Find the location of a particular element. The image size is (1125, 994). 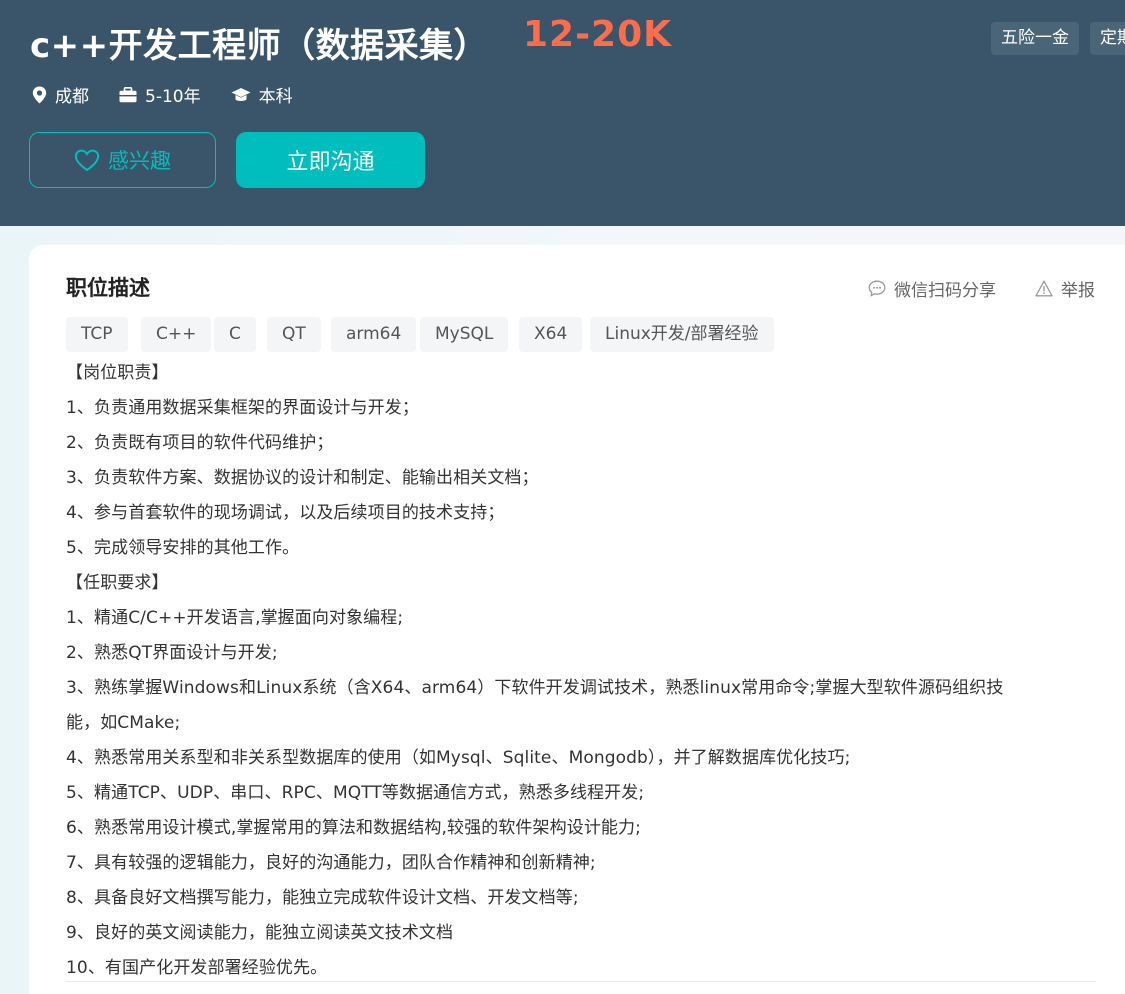

meta-location: 成都 is located at coordinates (60, 94).